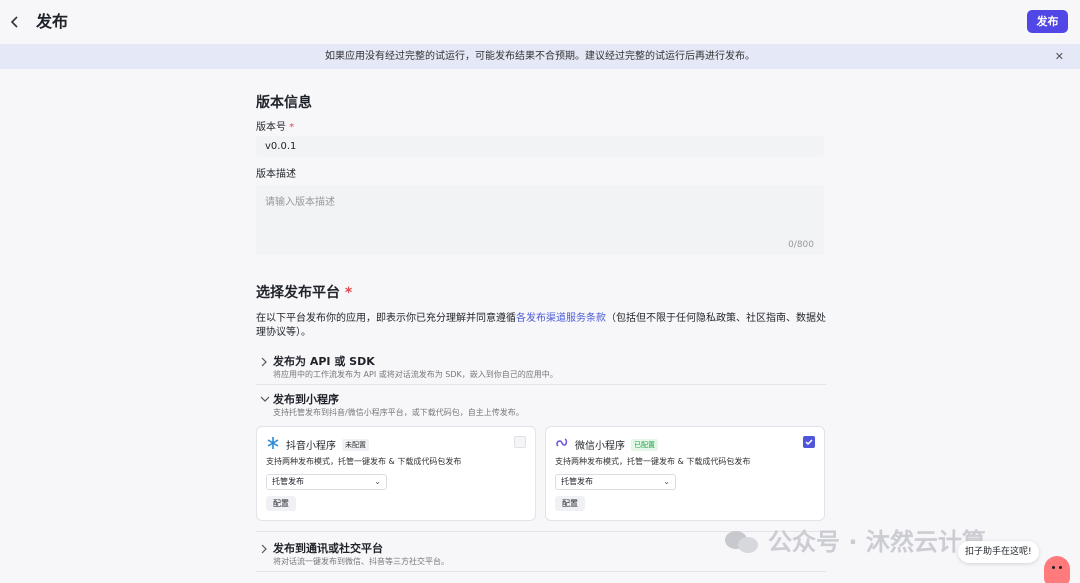 This screenshot has height=583, width=1080. What do you see at coordinates (600, 446) in the screenshot?
I see `card-title: 微信小程序` at bounding box center [600, 446].